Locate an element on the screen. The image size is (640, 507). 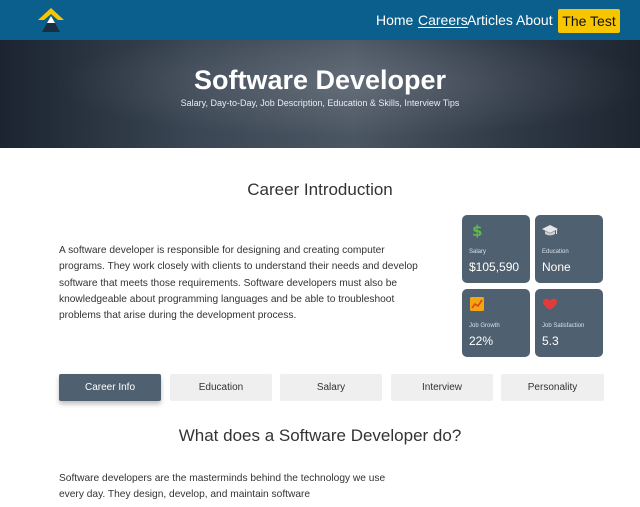
chart-icon is located at coordinates (477, 304).